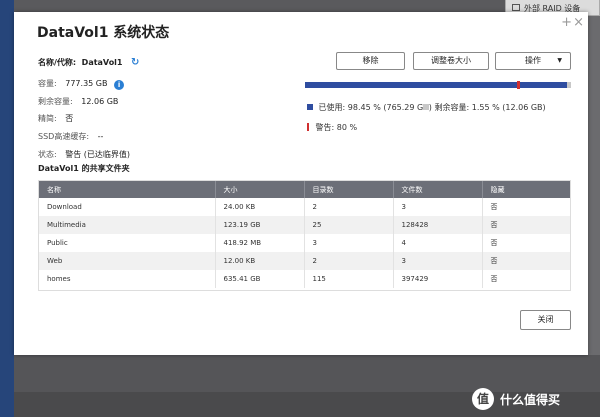 The image size is (600, 417). What do you see at coordinates (451, 61) in the screenshot?
I see `resize-volume-button: 调整卷大小` at bounding box center [451, 61].